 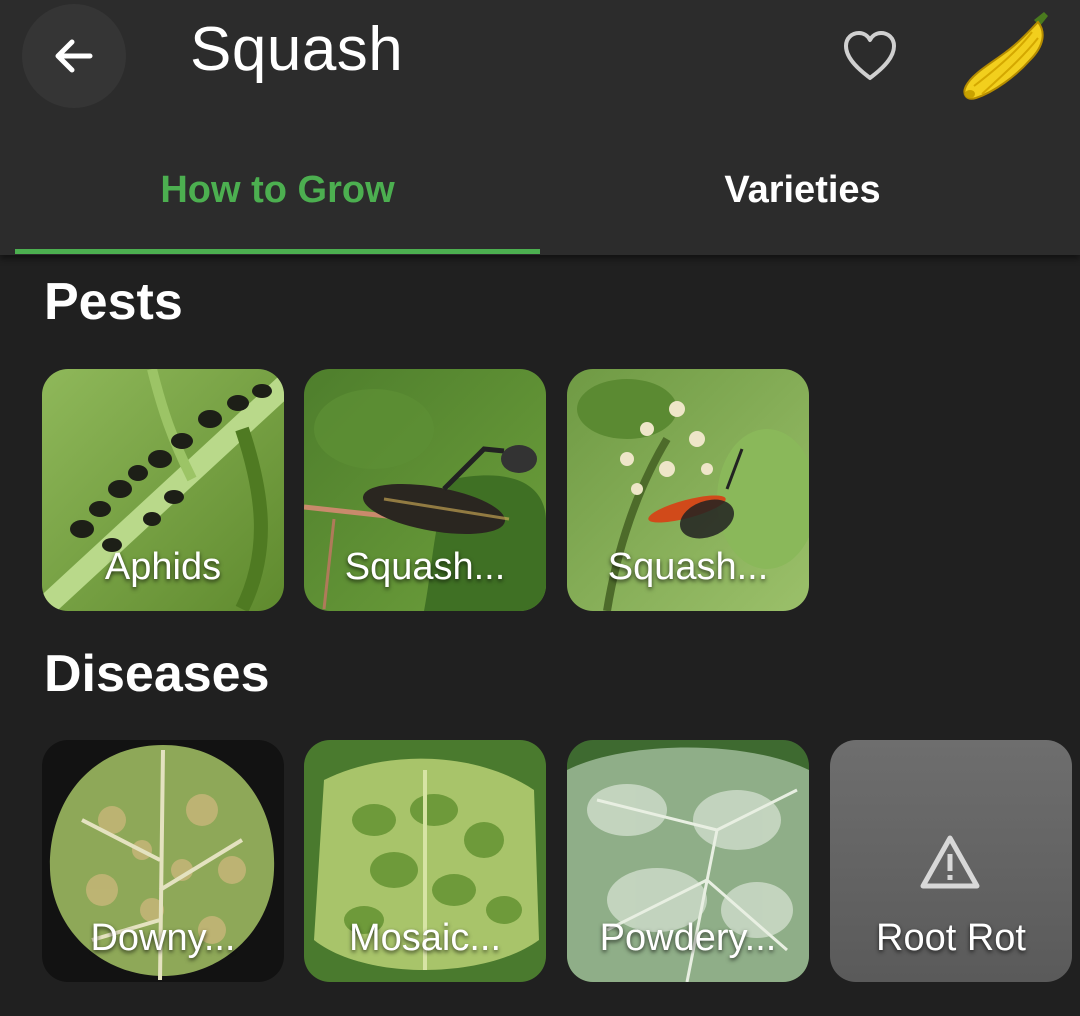 I want to click on pests-section-title: Pests, so click(x=113, y=302).